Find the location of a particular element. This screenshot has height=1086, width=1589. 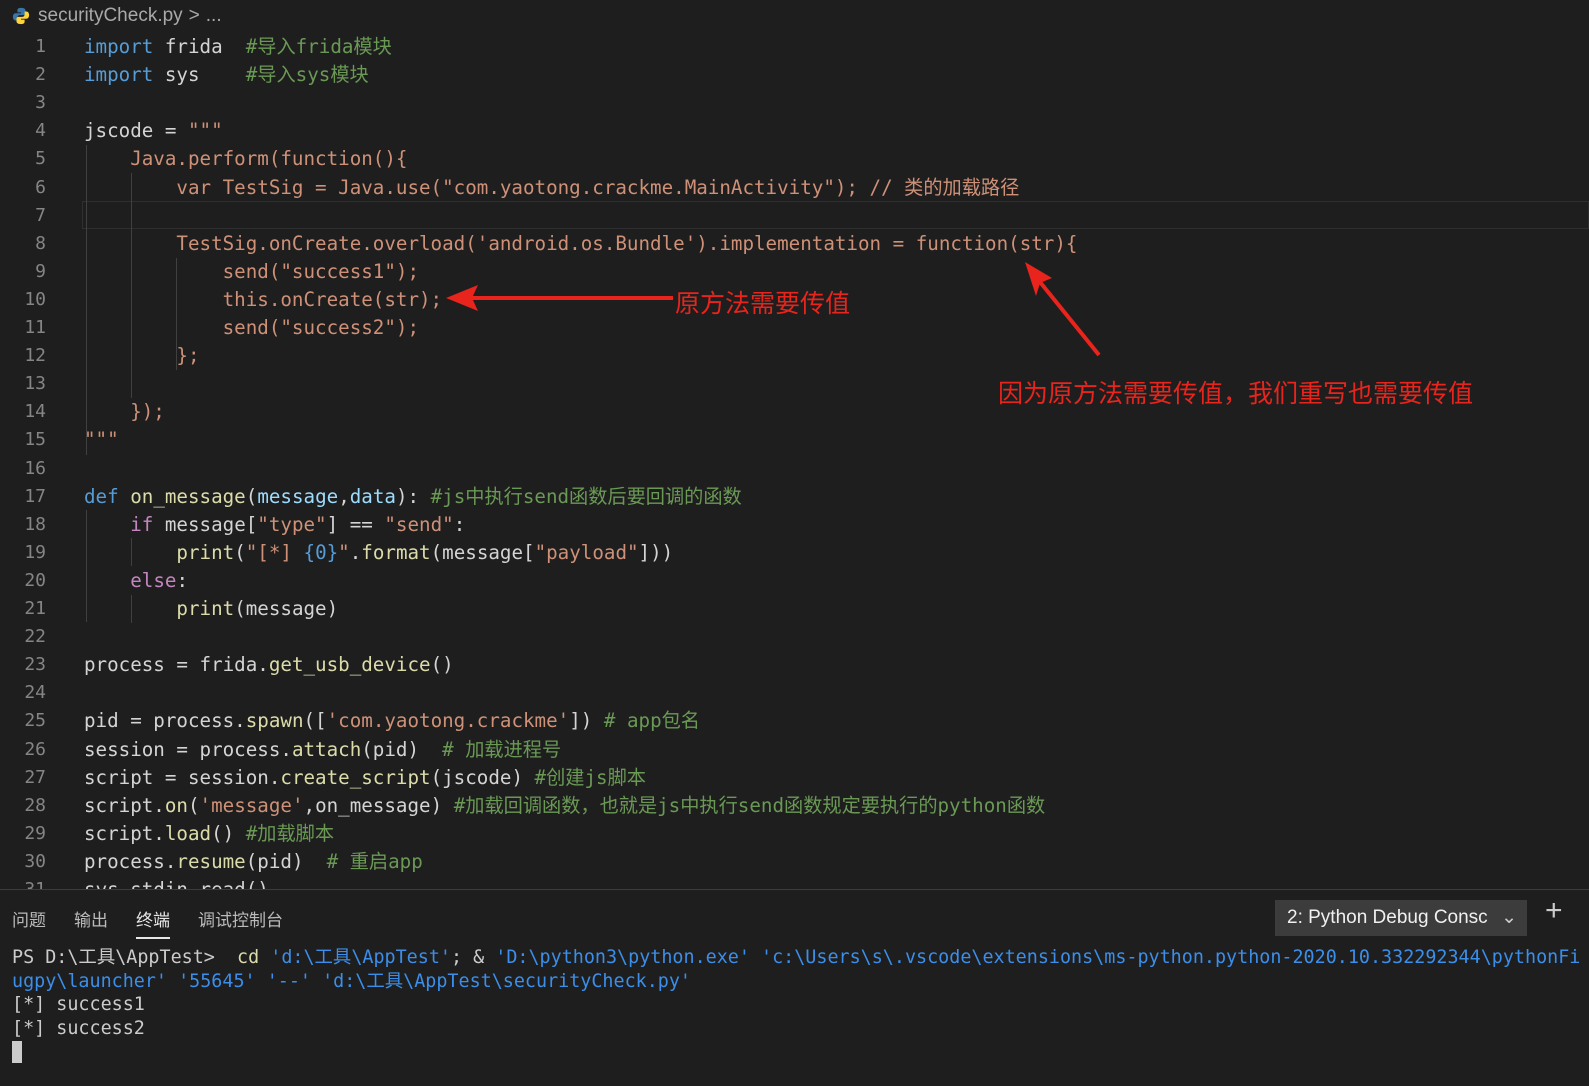

terminal-token: ugpy\launcher' is located at coordinates (90, 981).